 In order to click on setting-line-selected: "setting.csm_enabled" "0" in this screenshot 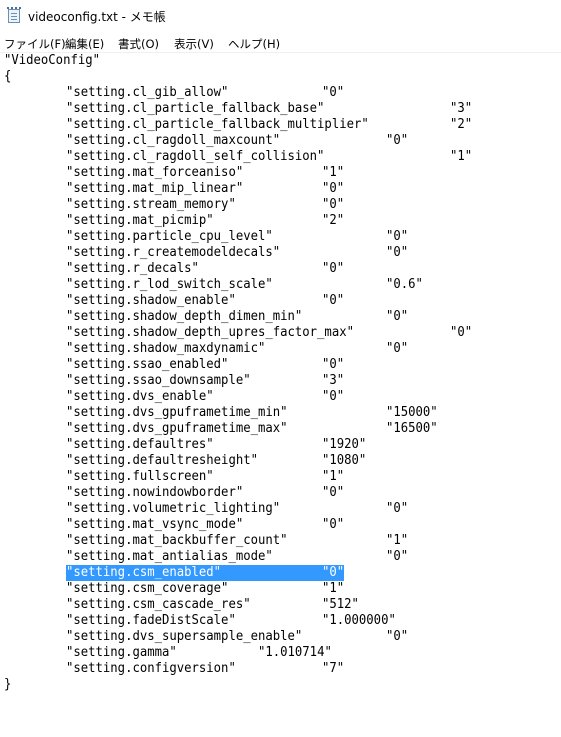, I will do `click(280, 573)`.